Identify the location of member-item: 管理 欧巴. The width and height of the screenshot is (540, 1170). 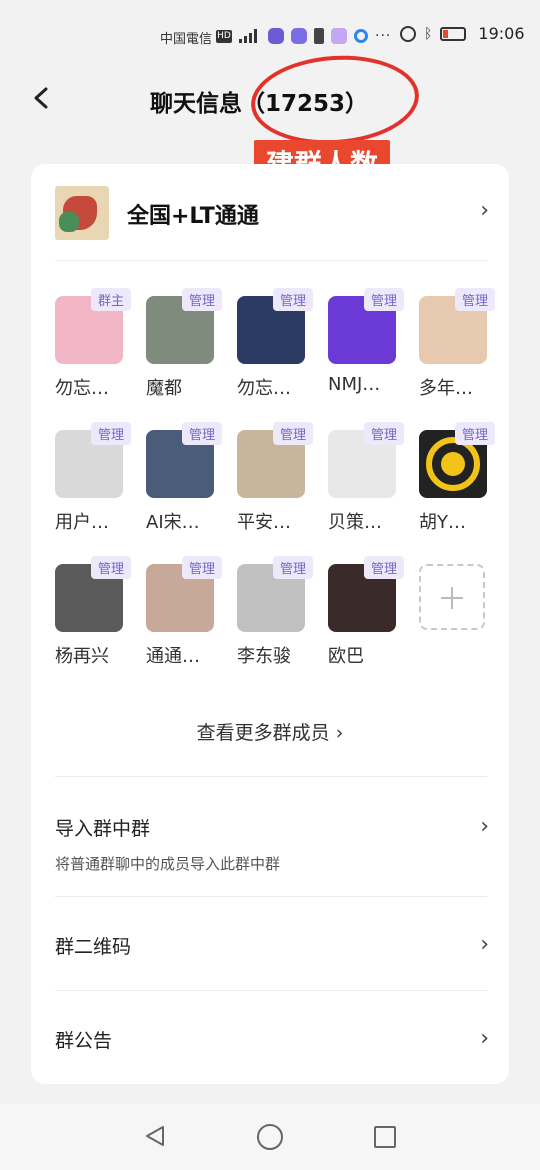
(366, 612).